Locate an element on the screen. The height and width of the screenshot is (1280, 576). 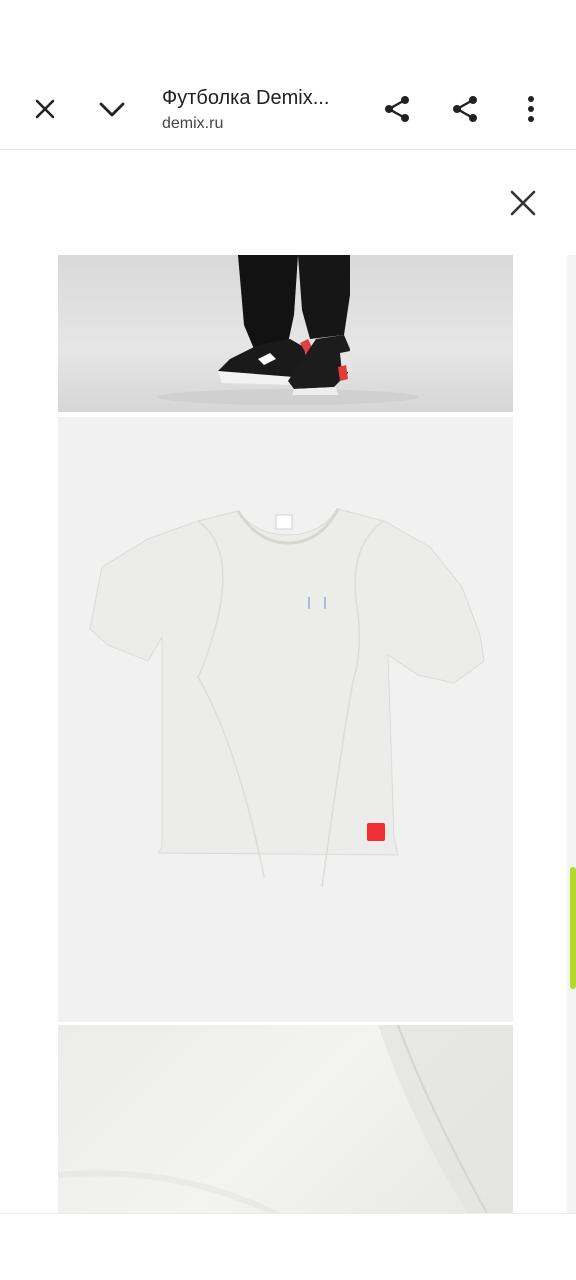
viewer-close-icon is located at coordinates (523, 203).